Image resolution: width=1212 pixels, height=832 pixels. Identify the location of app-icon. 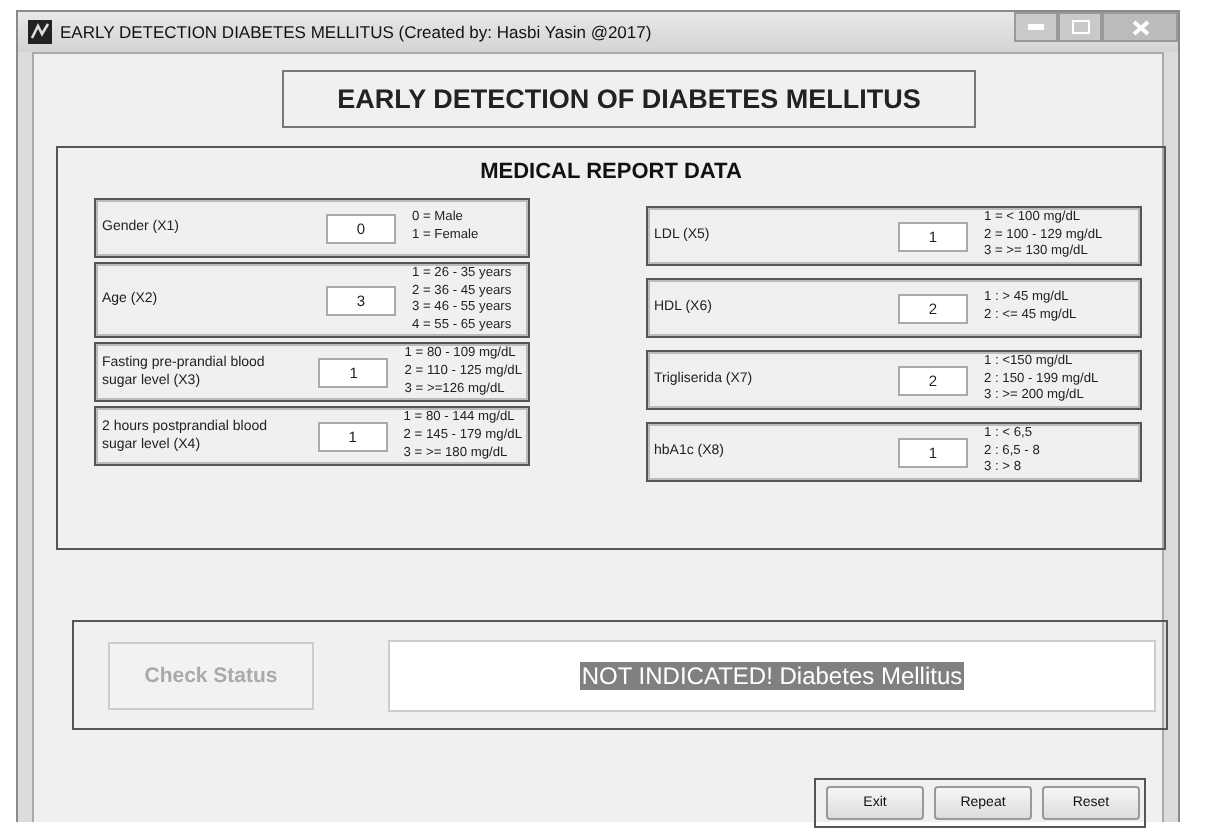
(40, 32).